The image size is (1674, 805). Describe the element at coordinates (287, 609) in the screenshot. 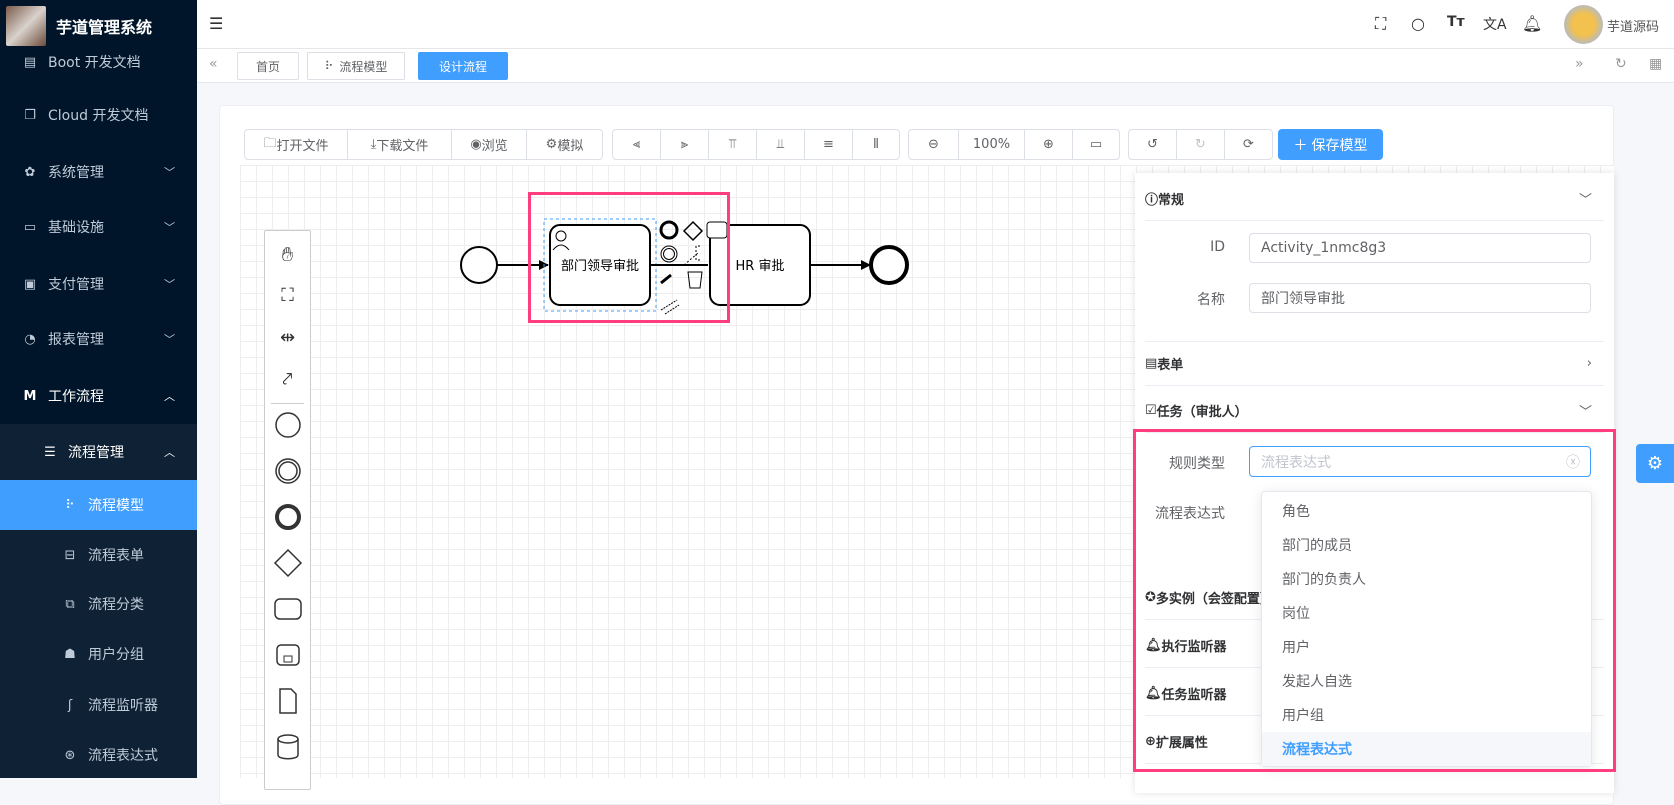

I see `user-task-tool-icon` at that location.